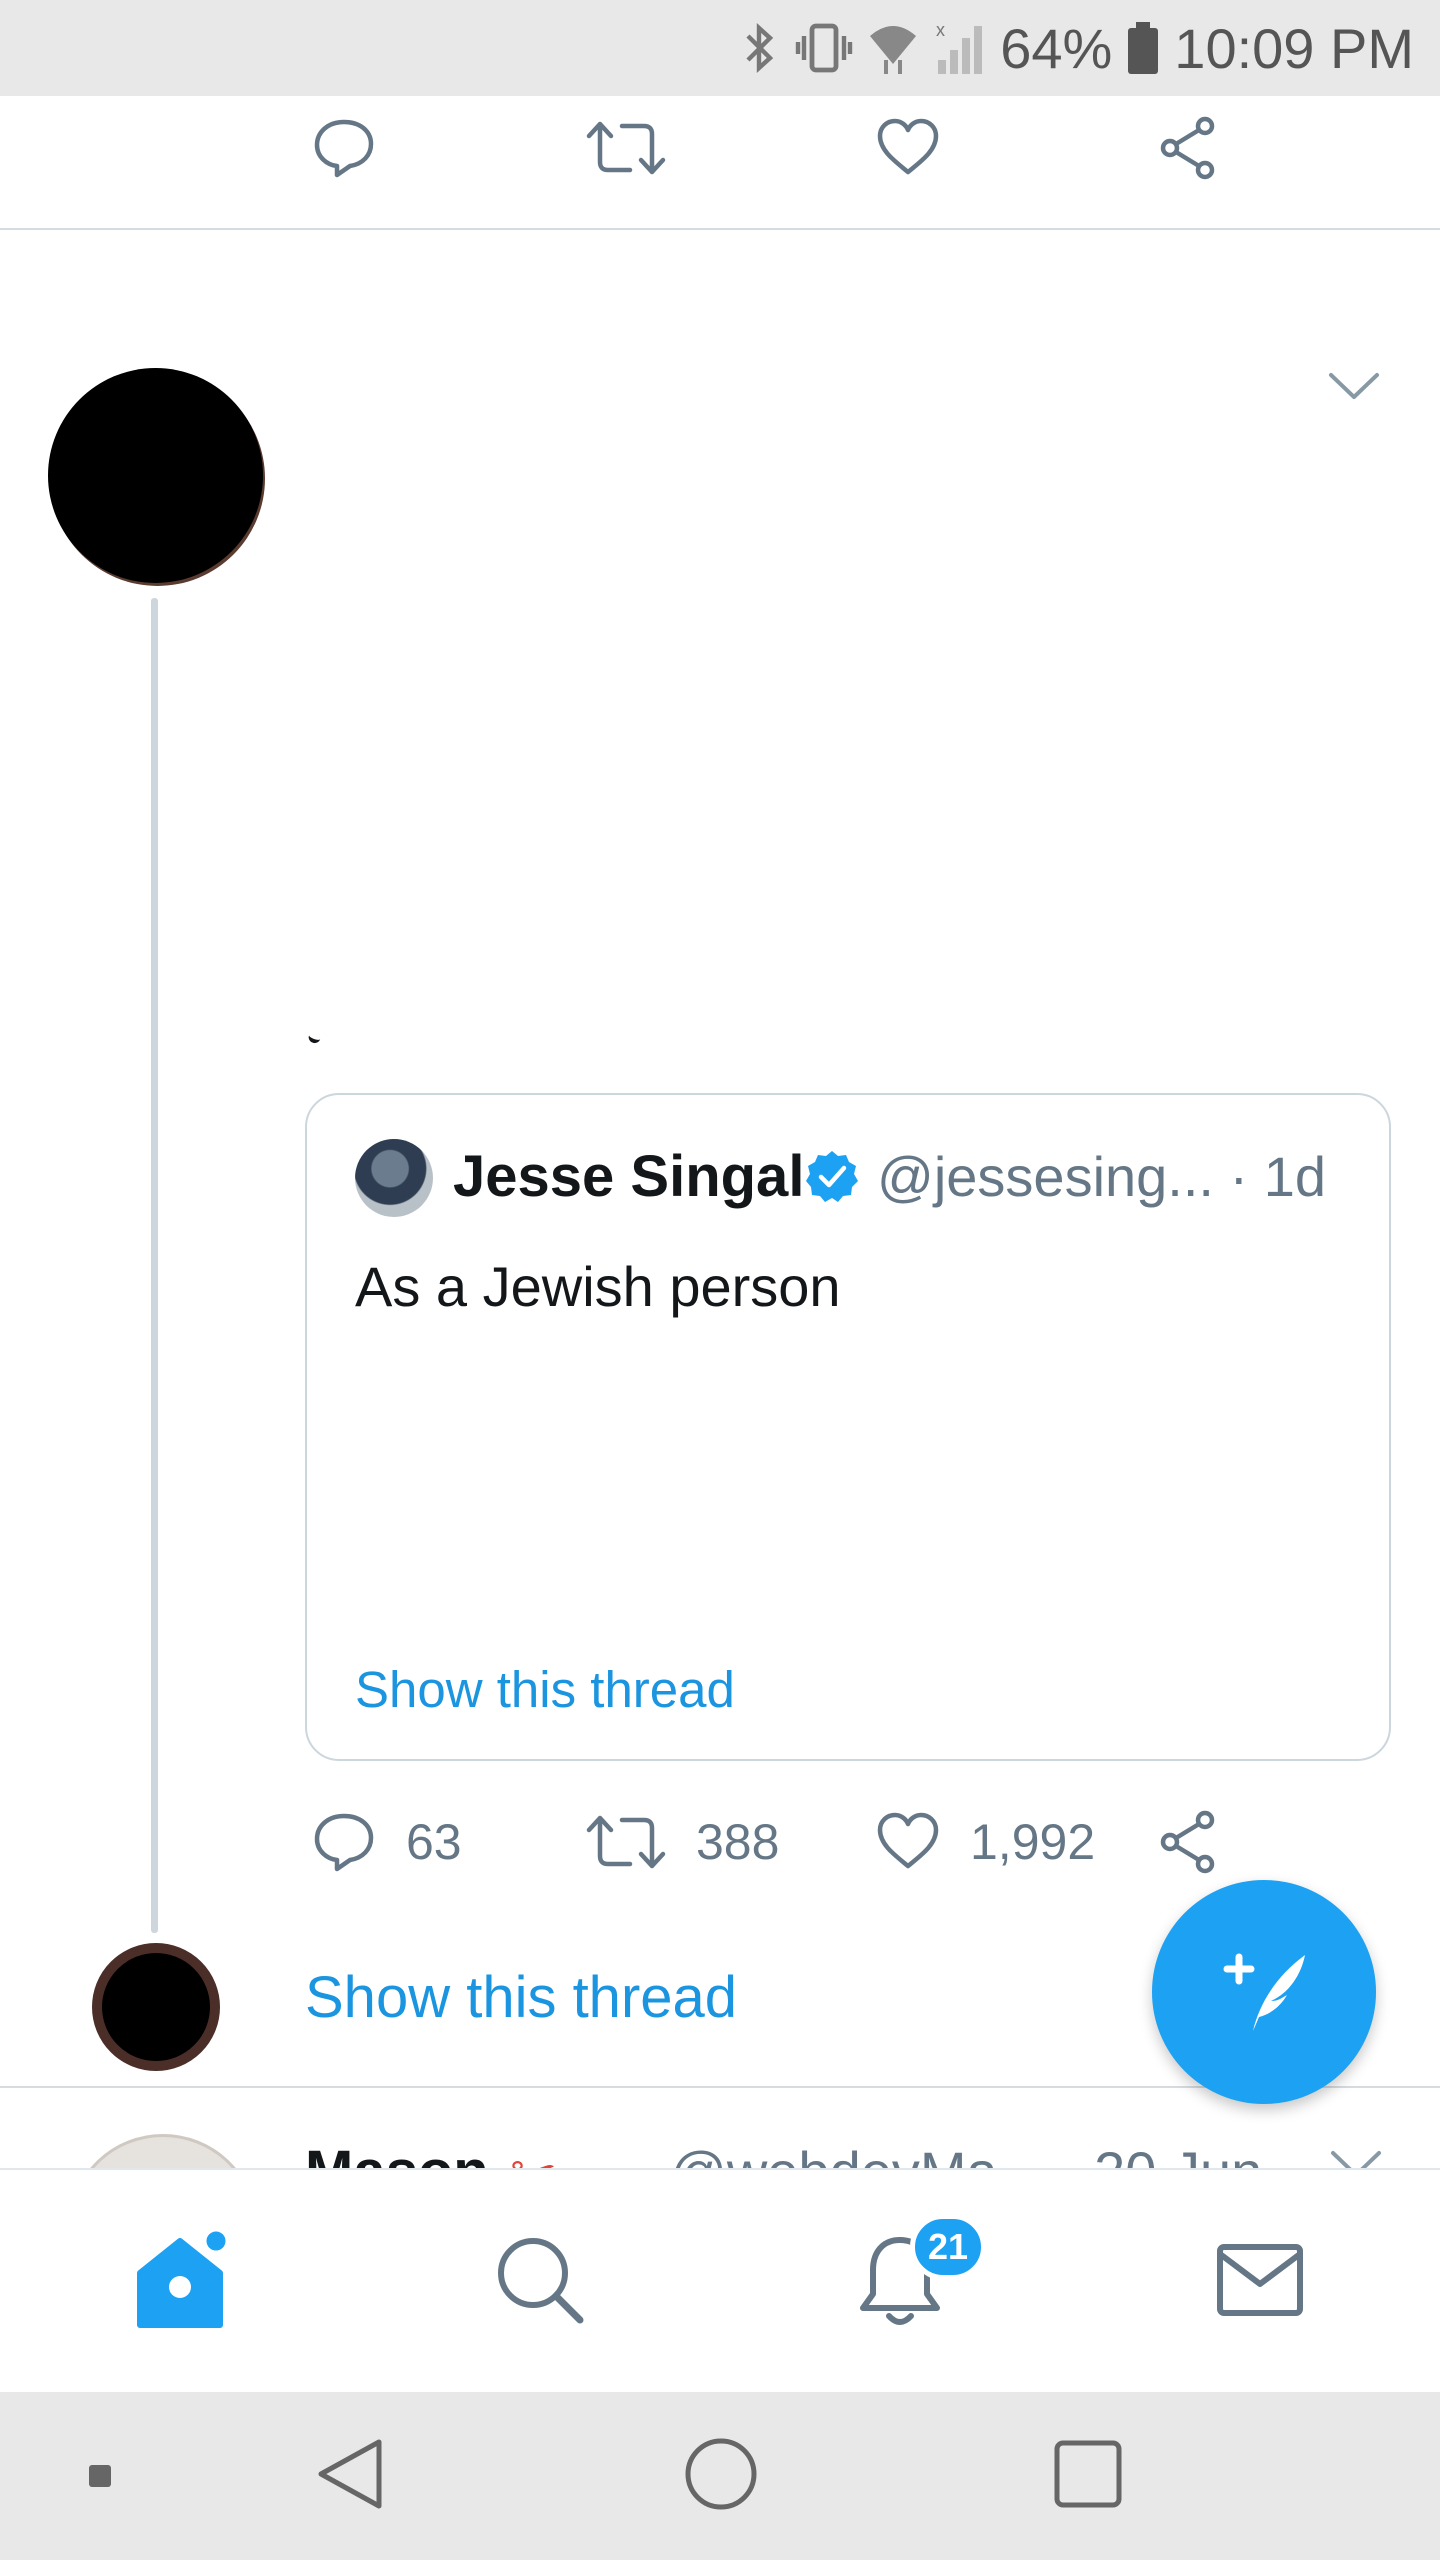 The image size is (1440, 2560). What do you see at coordinates (156, 2007) in the screenshot?
I see `thread-avatar` at bounding box center [156, 2007].